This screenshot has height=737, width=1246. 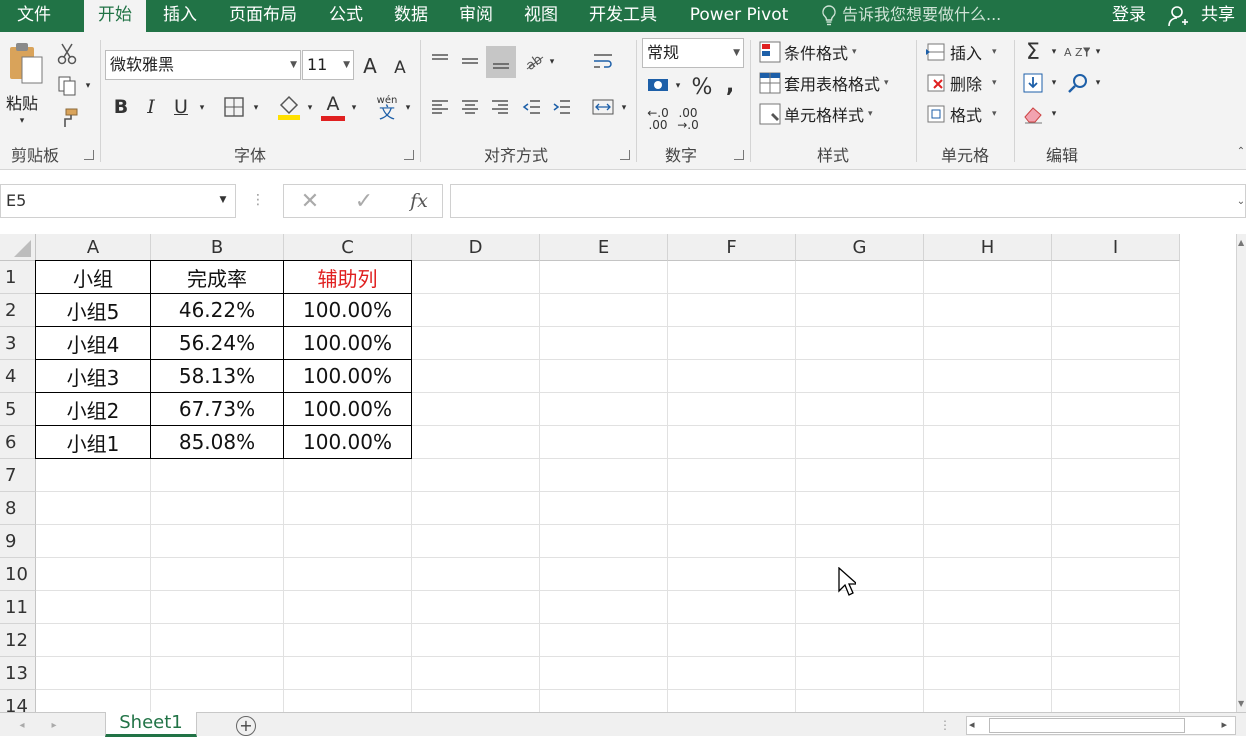 I want to click on orientation-icon: ab, so click(x=534, y=61).